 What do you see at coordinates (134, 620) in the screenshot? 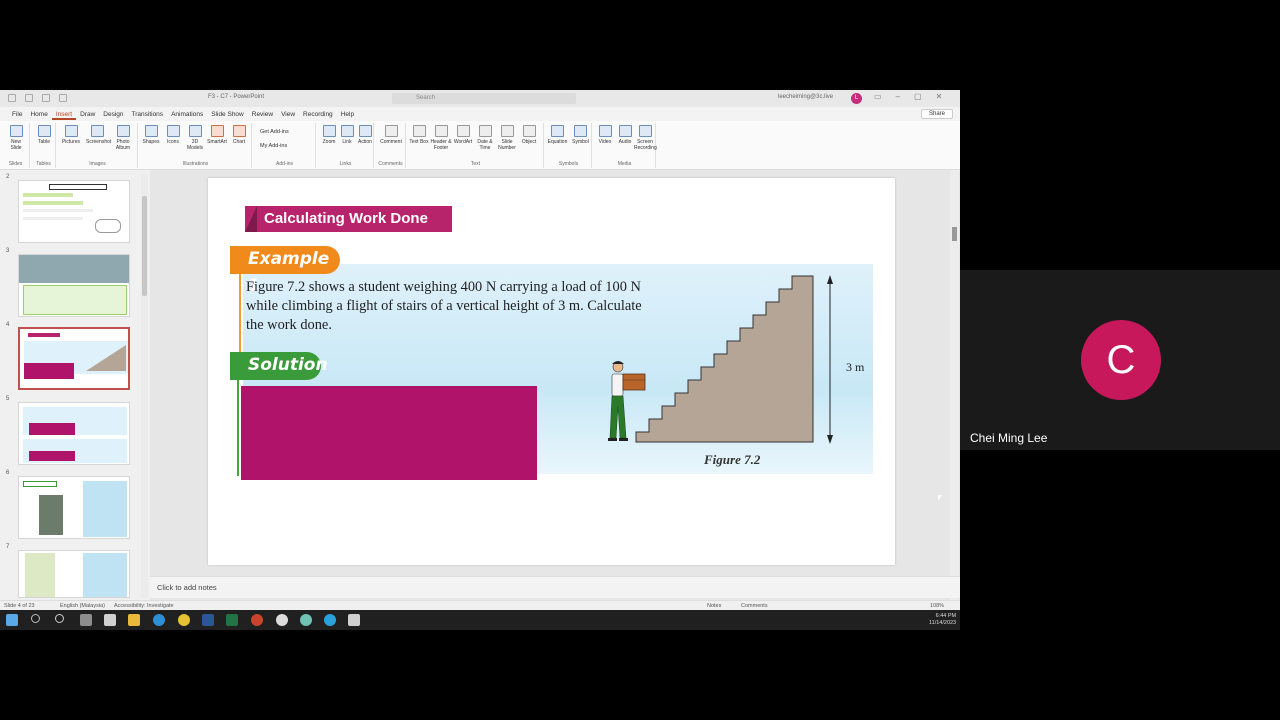
I see `folder-icon` at bounding box center [134, 620].